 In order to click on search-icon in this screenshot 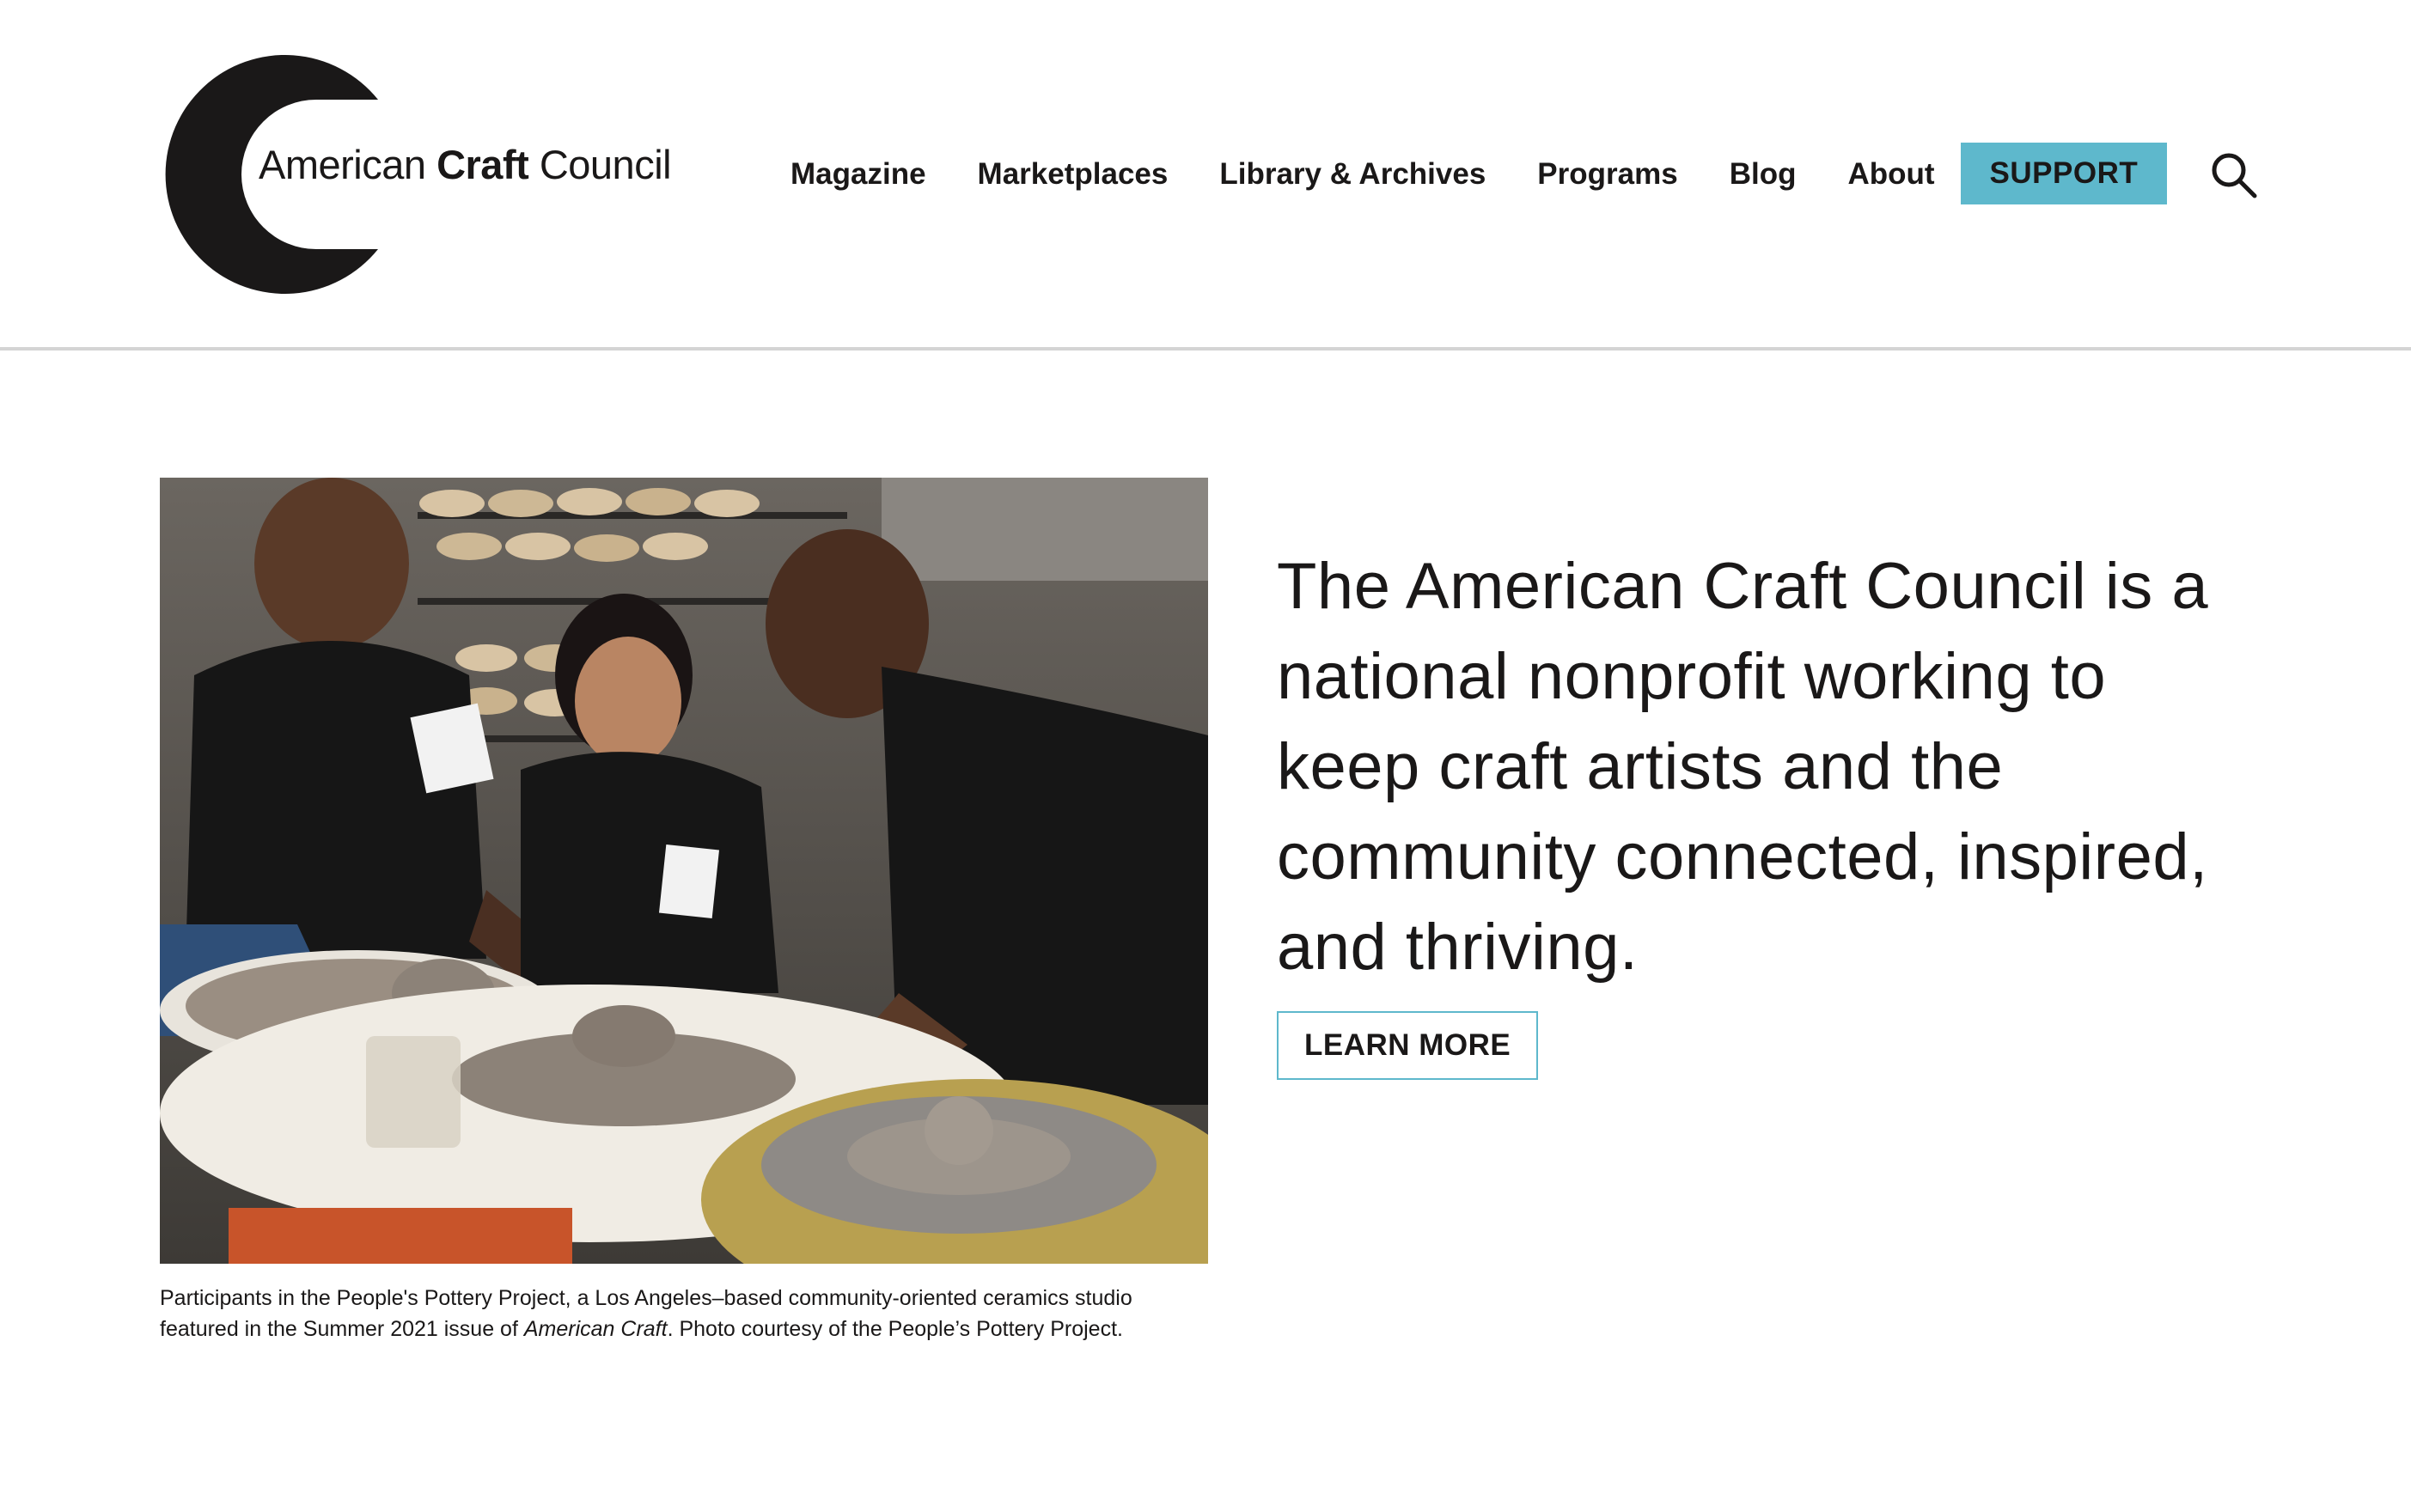, I will do `click(2234, 175)`.